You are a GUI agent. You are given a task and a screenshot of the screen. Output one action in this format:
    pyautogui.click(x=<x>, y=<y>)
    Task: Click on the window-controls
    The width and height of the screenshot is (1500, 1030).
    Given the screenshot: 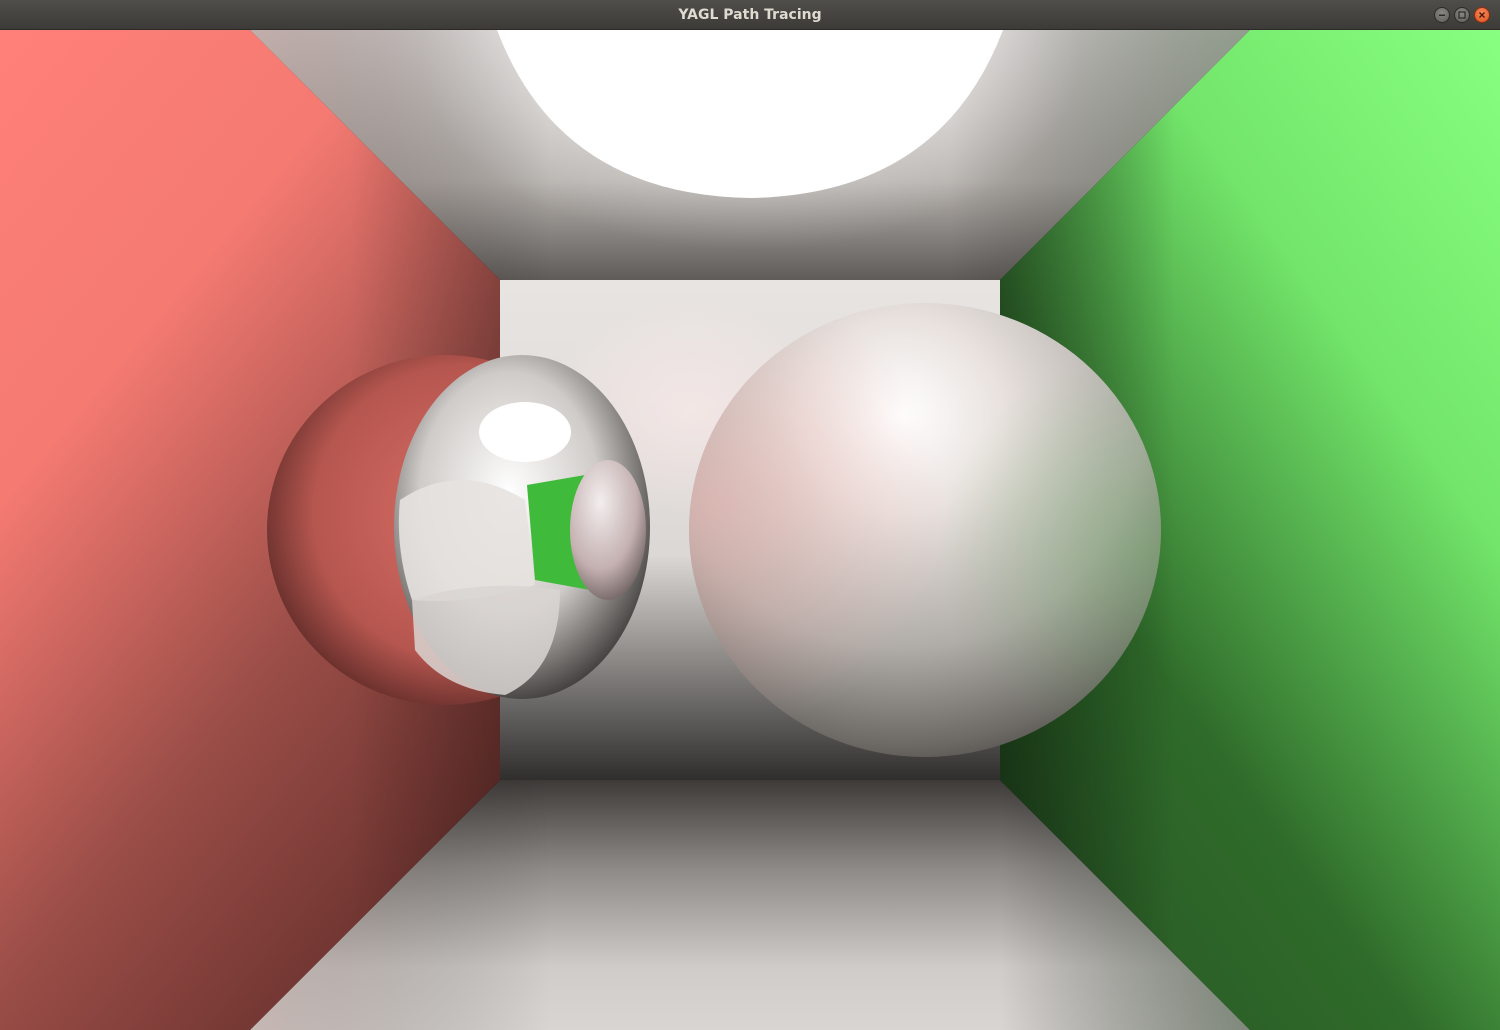 What is the action you would take?
    pyautogui.click(x=1462, y=15)
    